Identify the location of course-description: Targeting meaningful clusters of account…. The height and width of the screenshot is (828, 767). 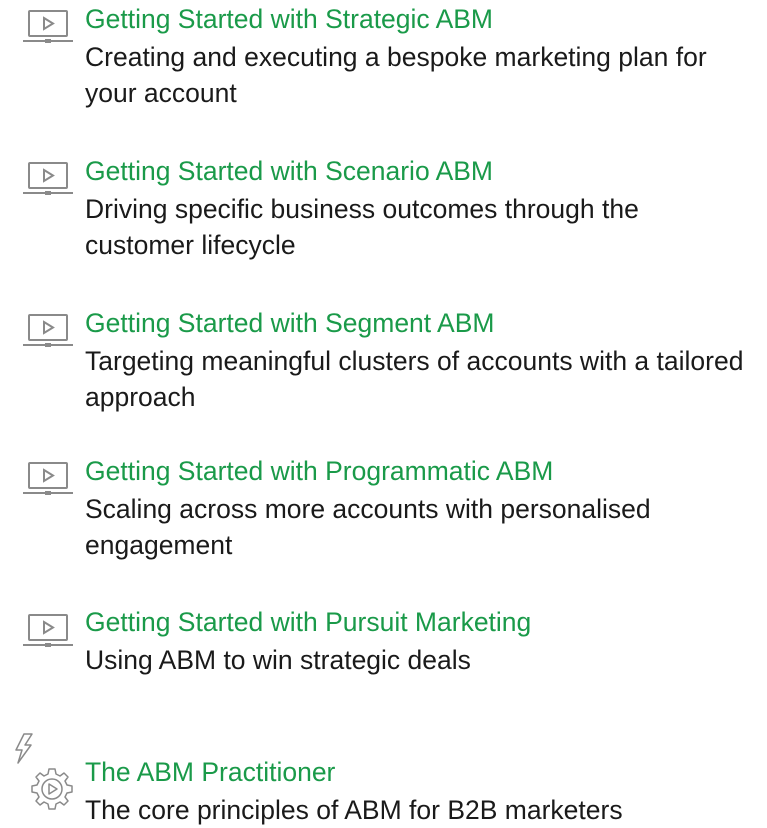
(414, 379).